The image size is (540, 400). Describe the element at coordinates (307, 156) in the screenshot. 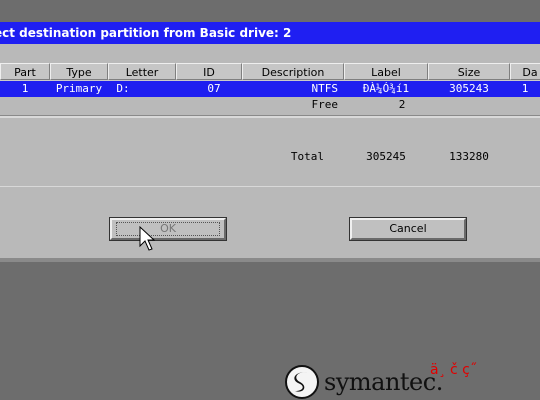

I see `total-label: Total` at that location.